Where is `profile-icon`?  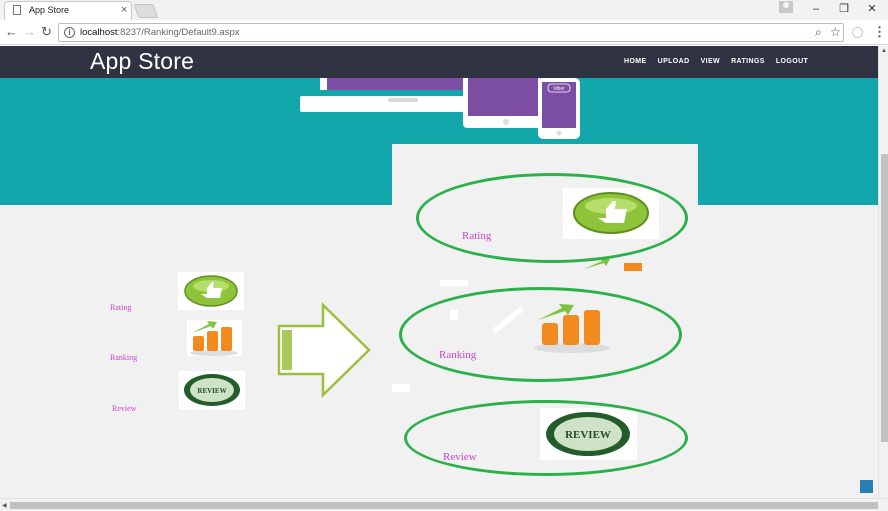
profile-icon is located at coordinates (786, 7).